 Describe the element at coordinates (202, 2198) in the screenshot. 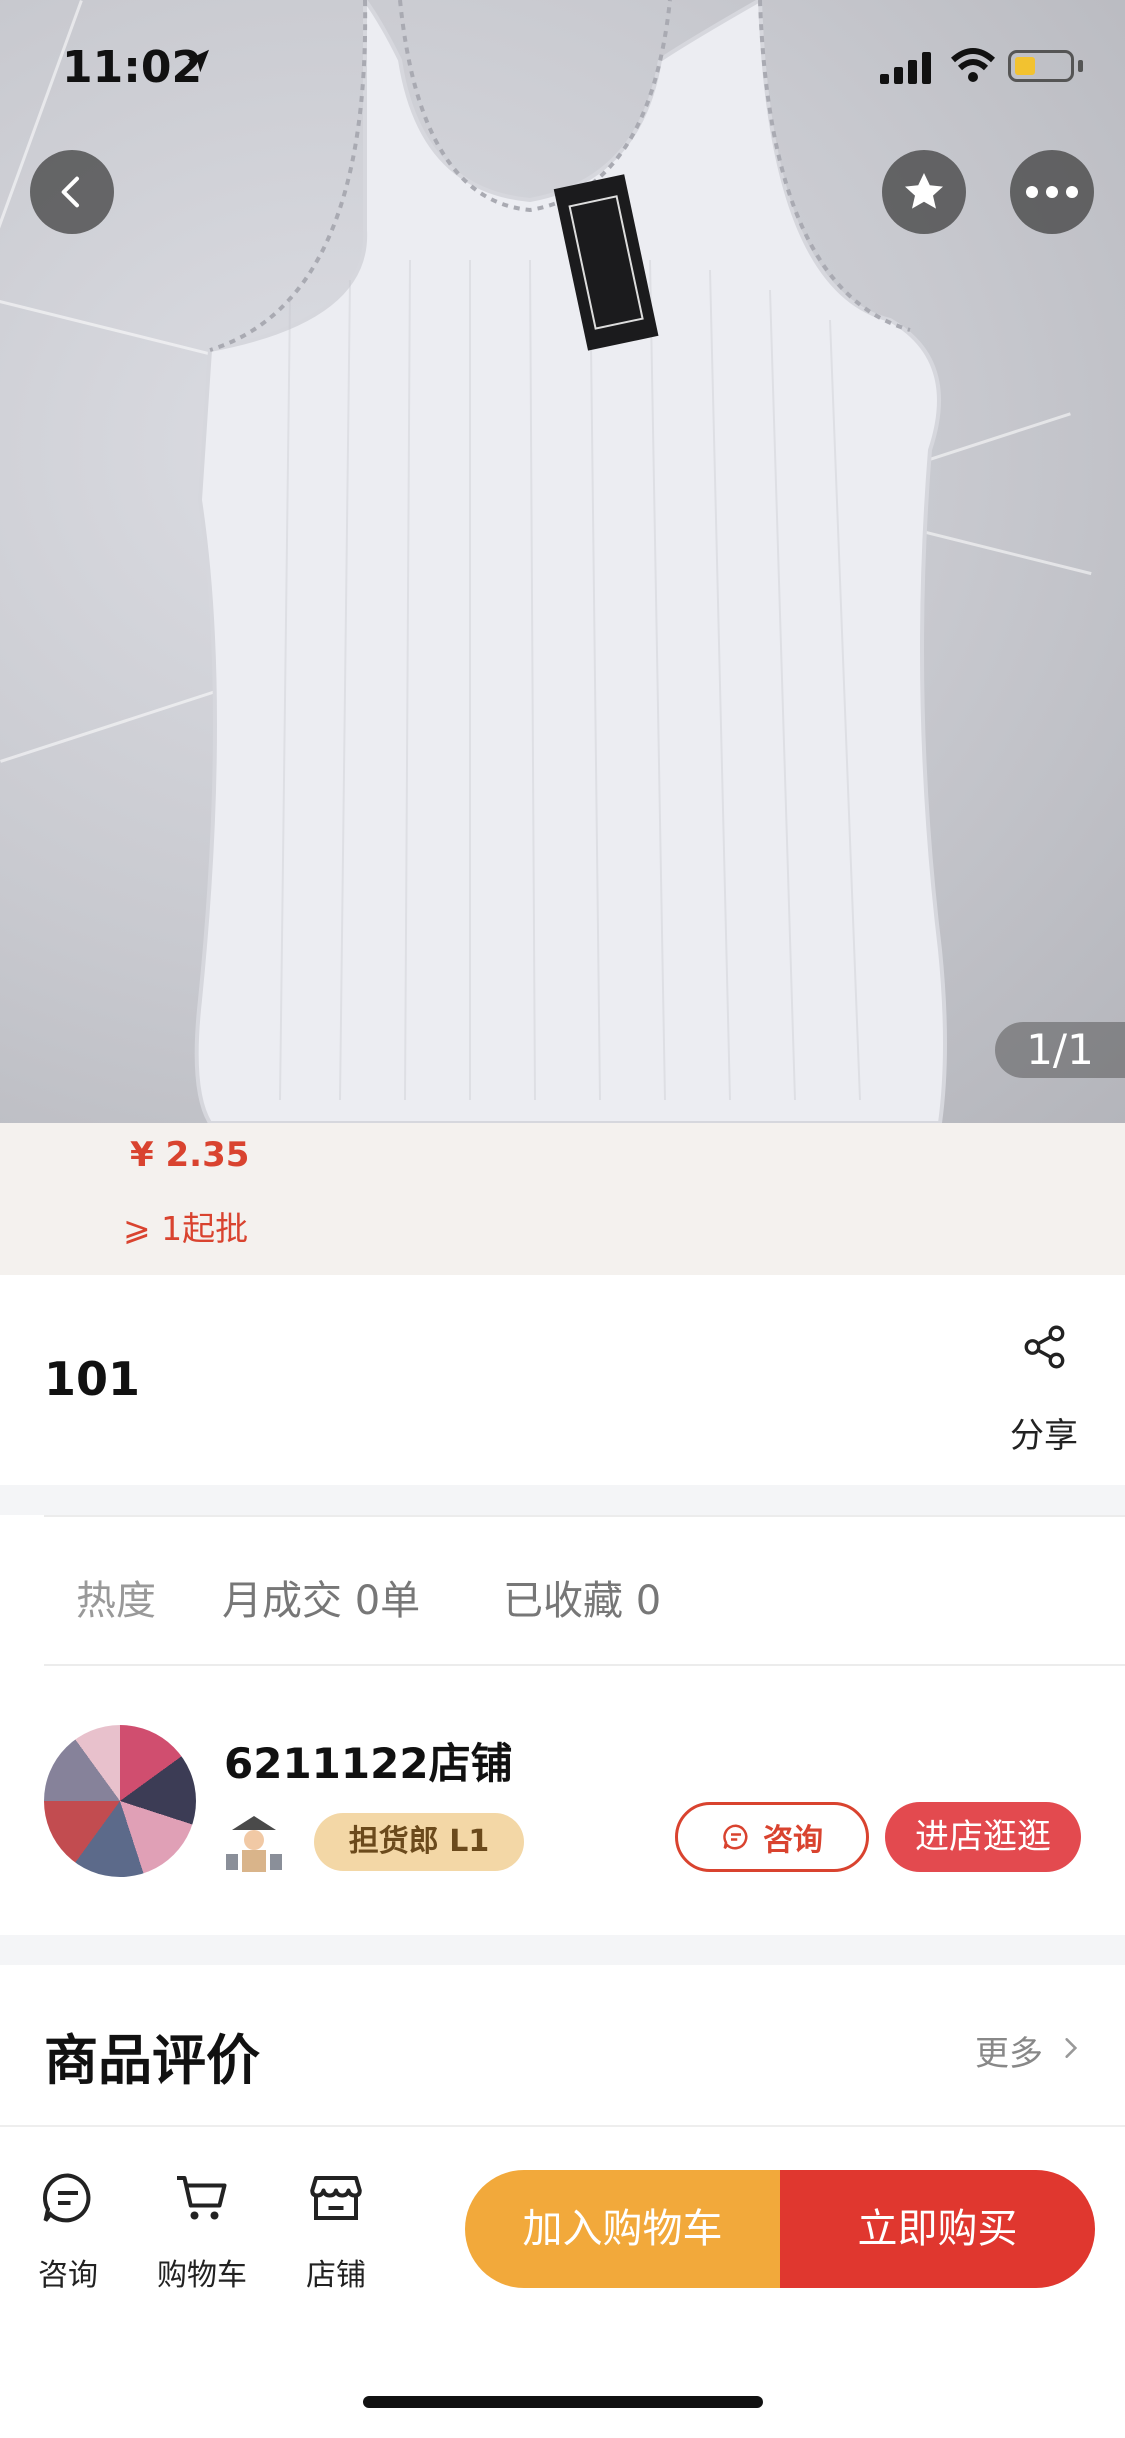

I see `cart-icon` at that location.